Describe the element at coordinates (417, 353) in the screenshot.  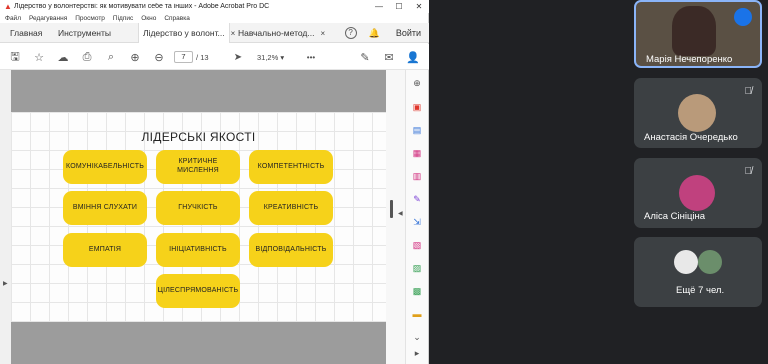
I see `sidebar-toggle-icon: ▸` at that location.